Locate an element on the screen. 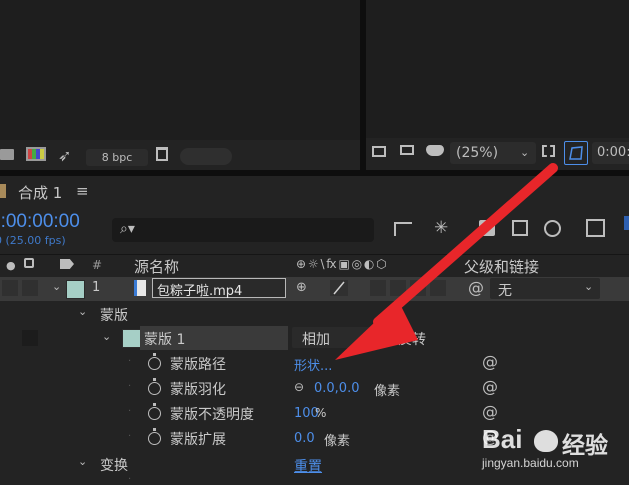 This screenshot has height=485, width=629. paw-logo-icon is located at coordinates (546, 441).